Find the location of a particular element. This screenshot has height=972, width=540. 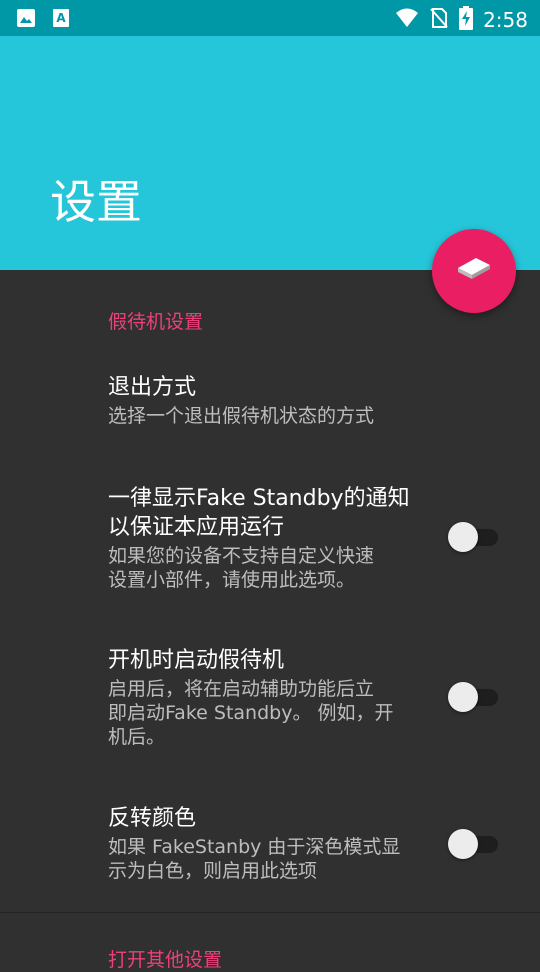

pref-summary-line: 设置小部件，请使用此选项。 is located at coordinates (232, 580).